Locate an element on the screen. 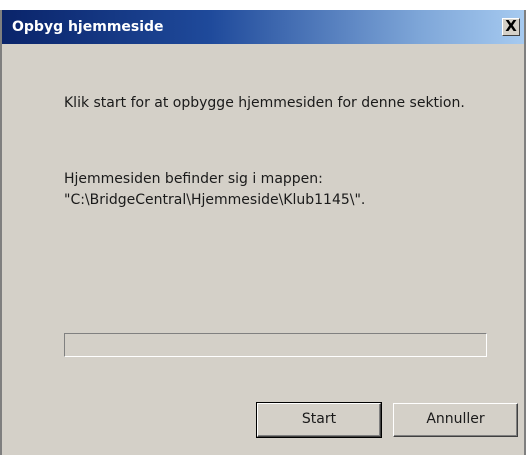 Image resolution: width=530 pixels, height=455 pixels. close-icon: X is located at coordinates (511, 26).